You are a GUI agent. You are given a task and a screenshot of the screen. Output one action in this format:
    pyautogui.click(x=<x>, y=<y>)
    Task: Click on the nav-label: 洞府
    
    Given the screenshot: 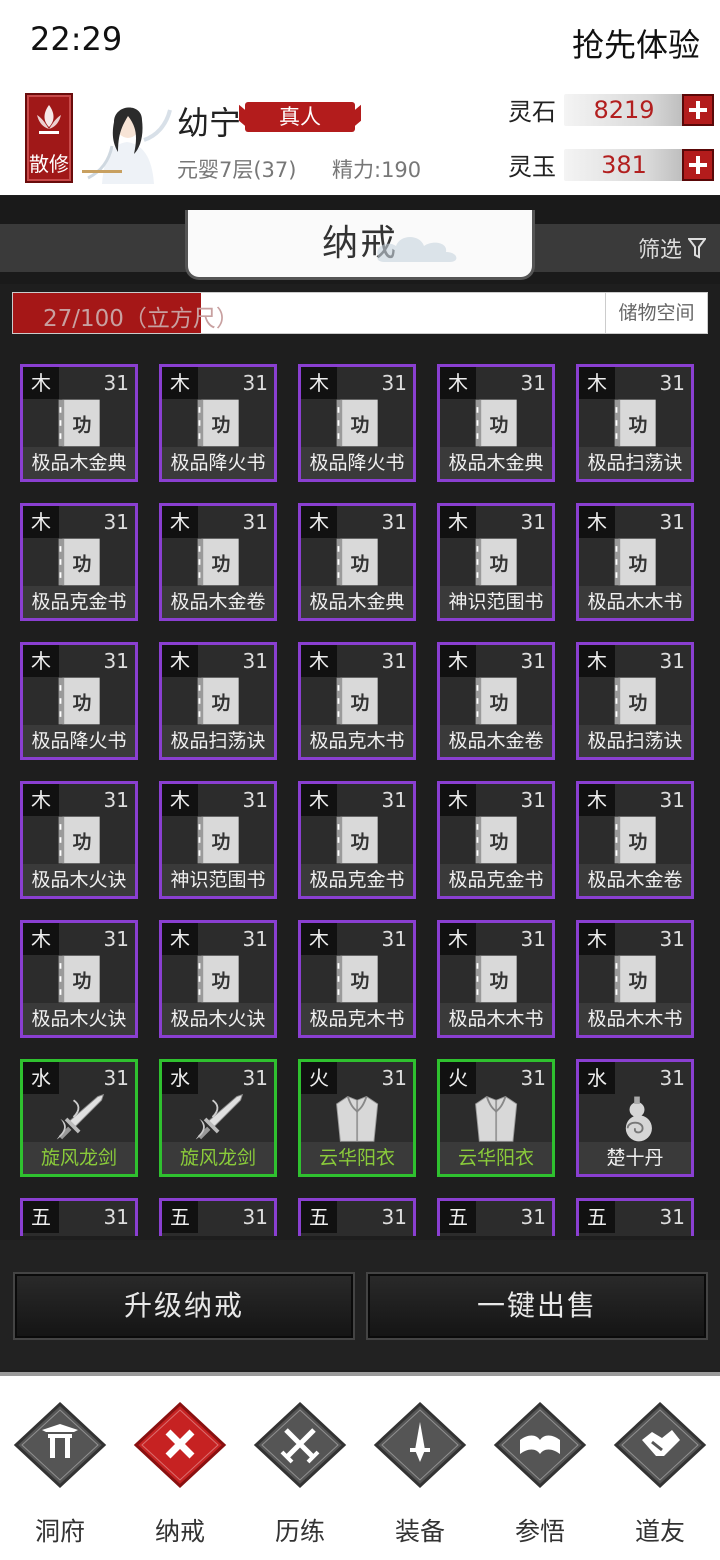 What is the action you would take?
    pyautogui.click(x=59, y=1531)
    